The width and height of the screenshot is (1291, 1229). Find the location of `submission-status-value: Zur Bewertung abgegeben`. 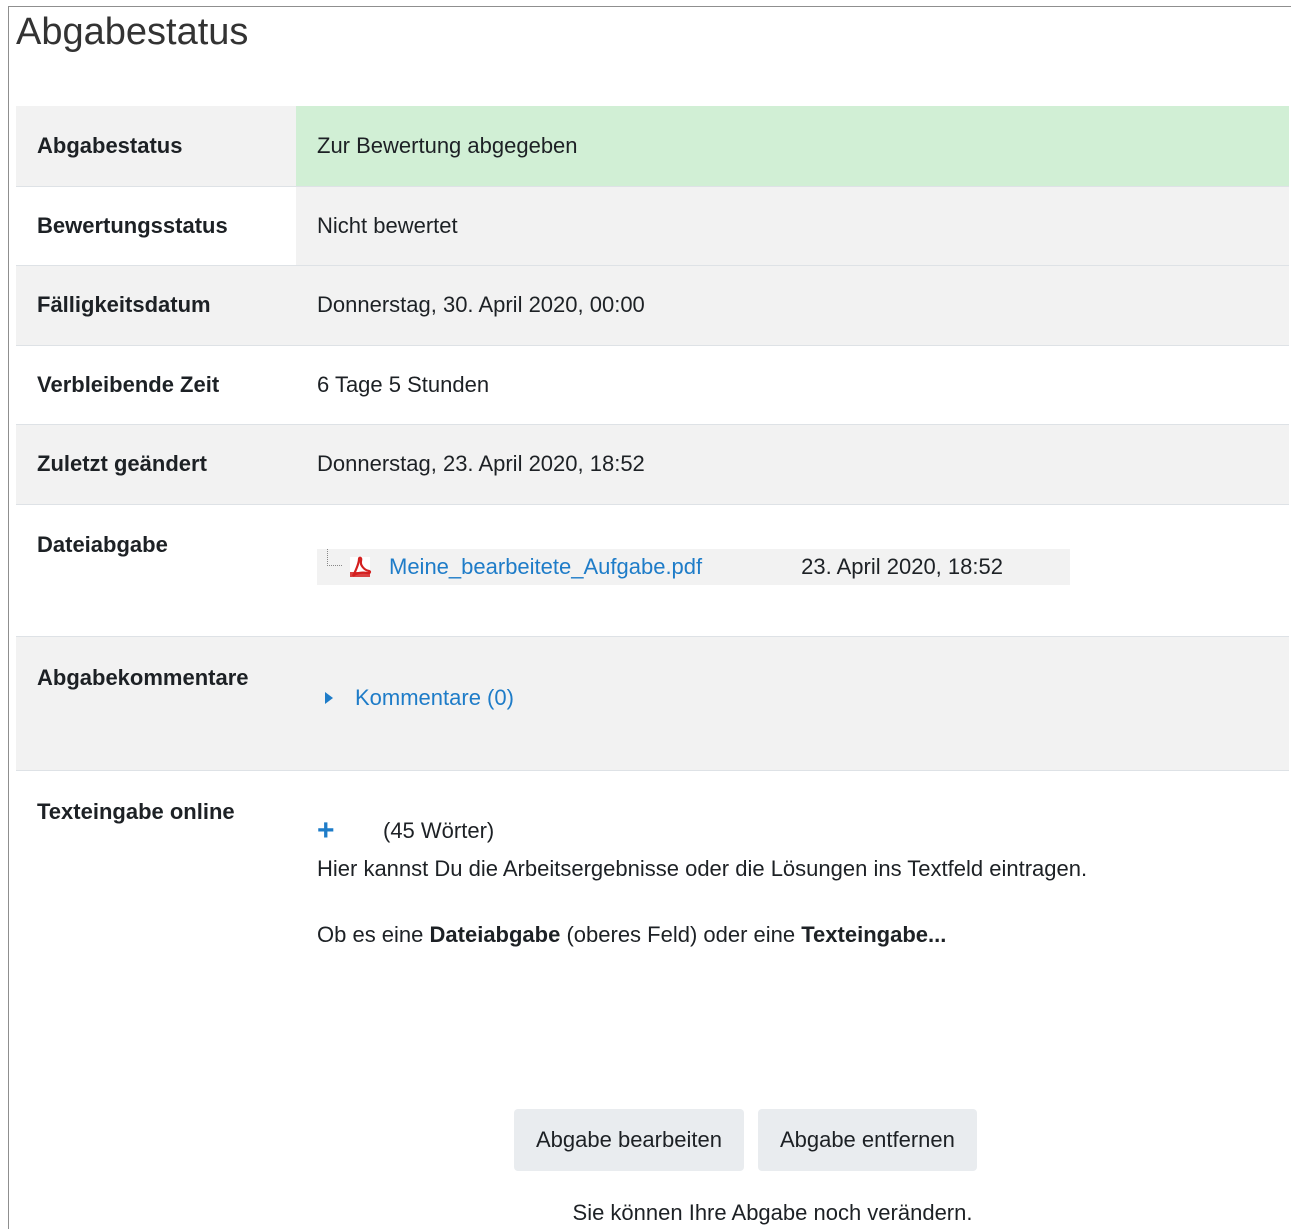

submission-status-value: Zur Bewertung abgegeben is located at coordinates (792, 146).